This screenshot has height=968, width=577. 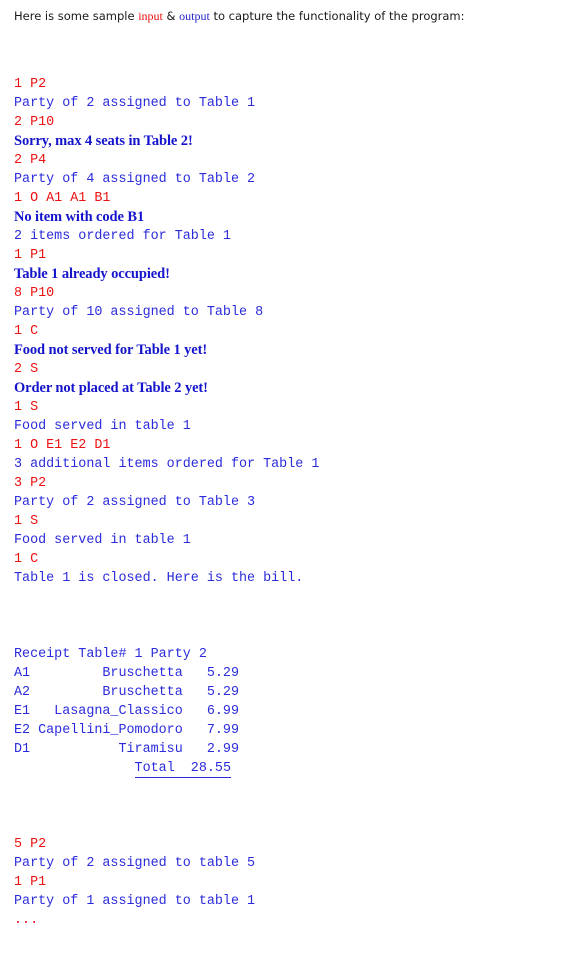 I want to click on console-line-input: 2 P10, so click(x=34, y=122).